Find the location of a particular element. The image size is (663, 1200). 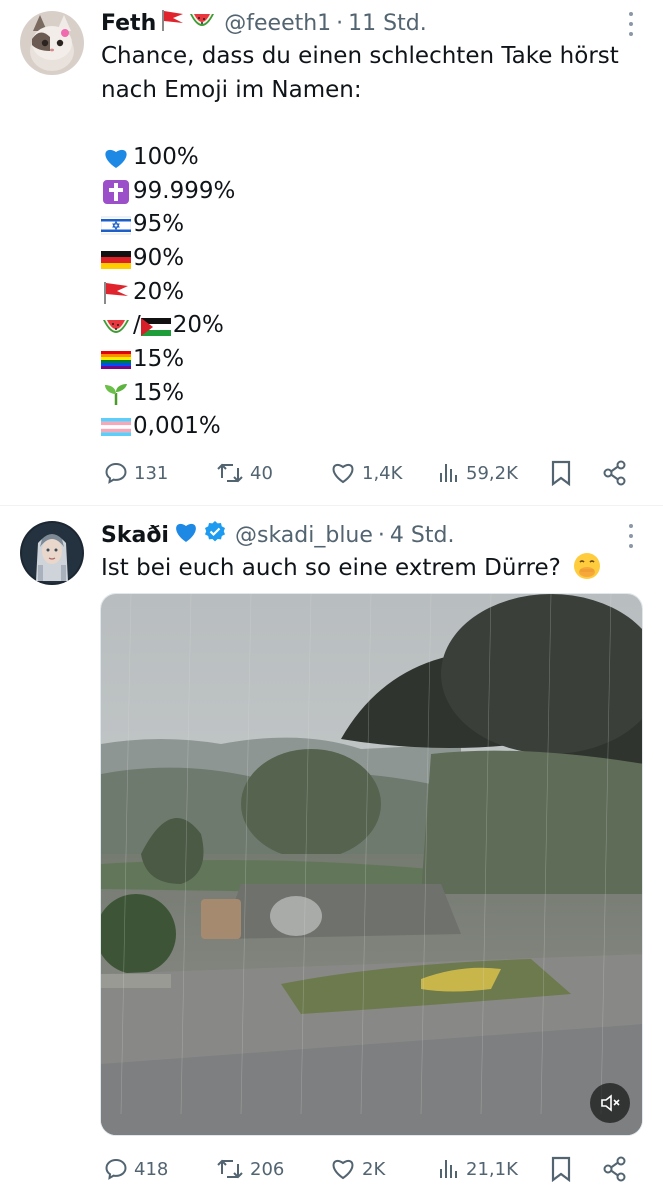

verified-badge-icon is located at coordinates (215, 535).